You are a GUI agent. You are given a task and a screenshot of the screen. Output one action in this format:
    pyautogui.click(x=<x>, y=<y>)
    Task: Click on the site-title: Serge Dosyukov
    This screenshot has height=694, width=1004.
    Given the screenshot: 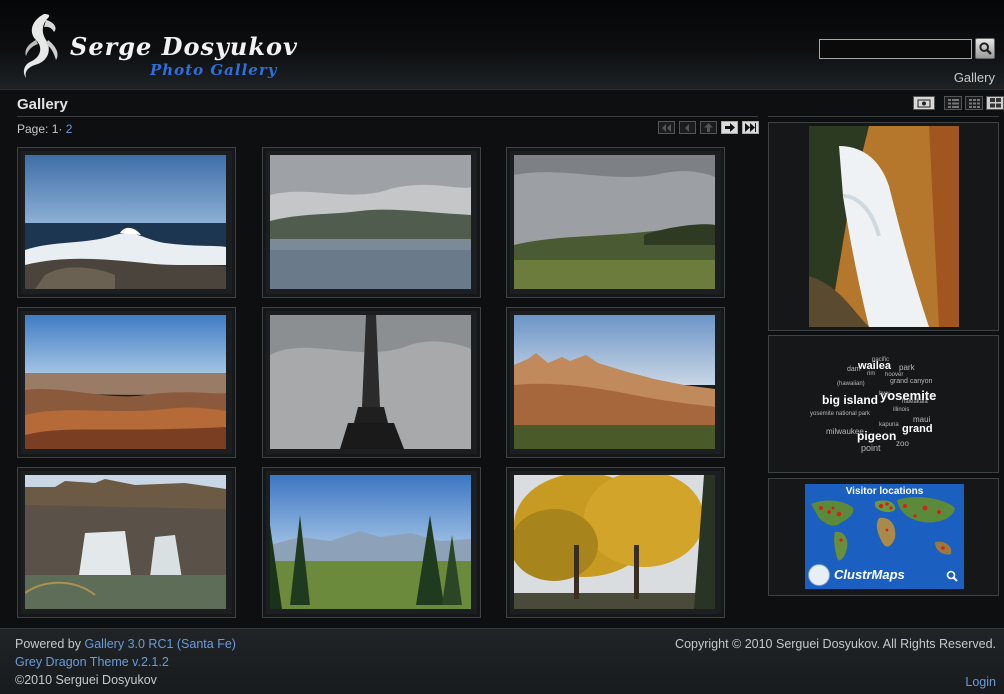 What is the action you would take?
    pyautogui.click(x=184, y=46)
    